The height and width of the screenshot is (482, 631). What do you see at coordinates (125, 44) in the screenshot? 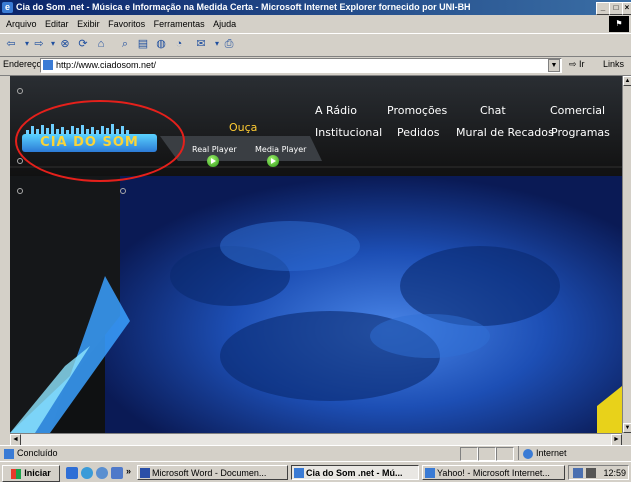
I see `search-icon: ⌕` at bounding box center [125, 44].